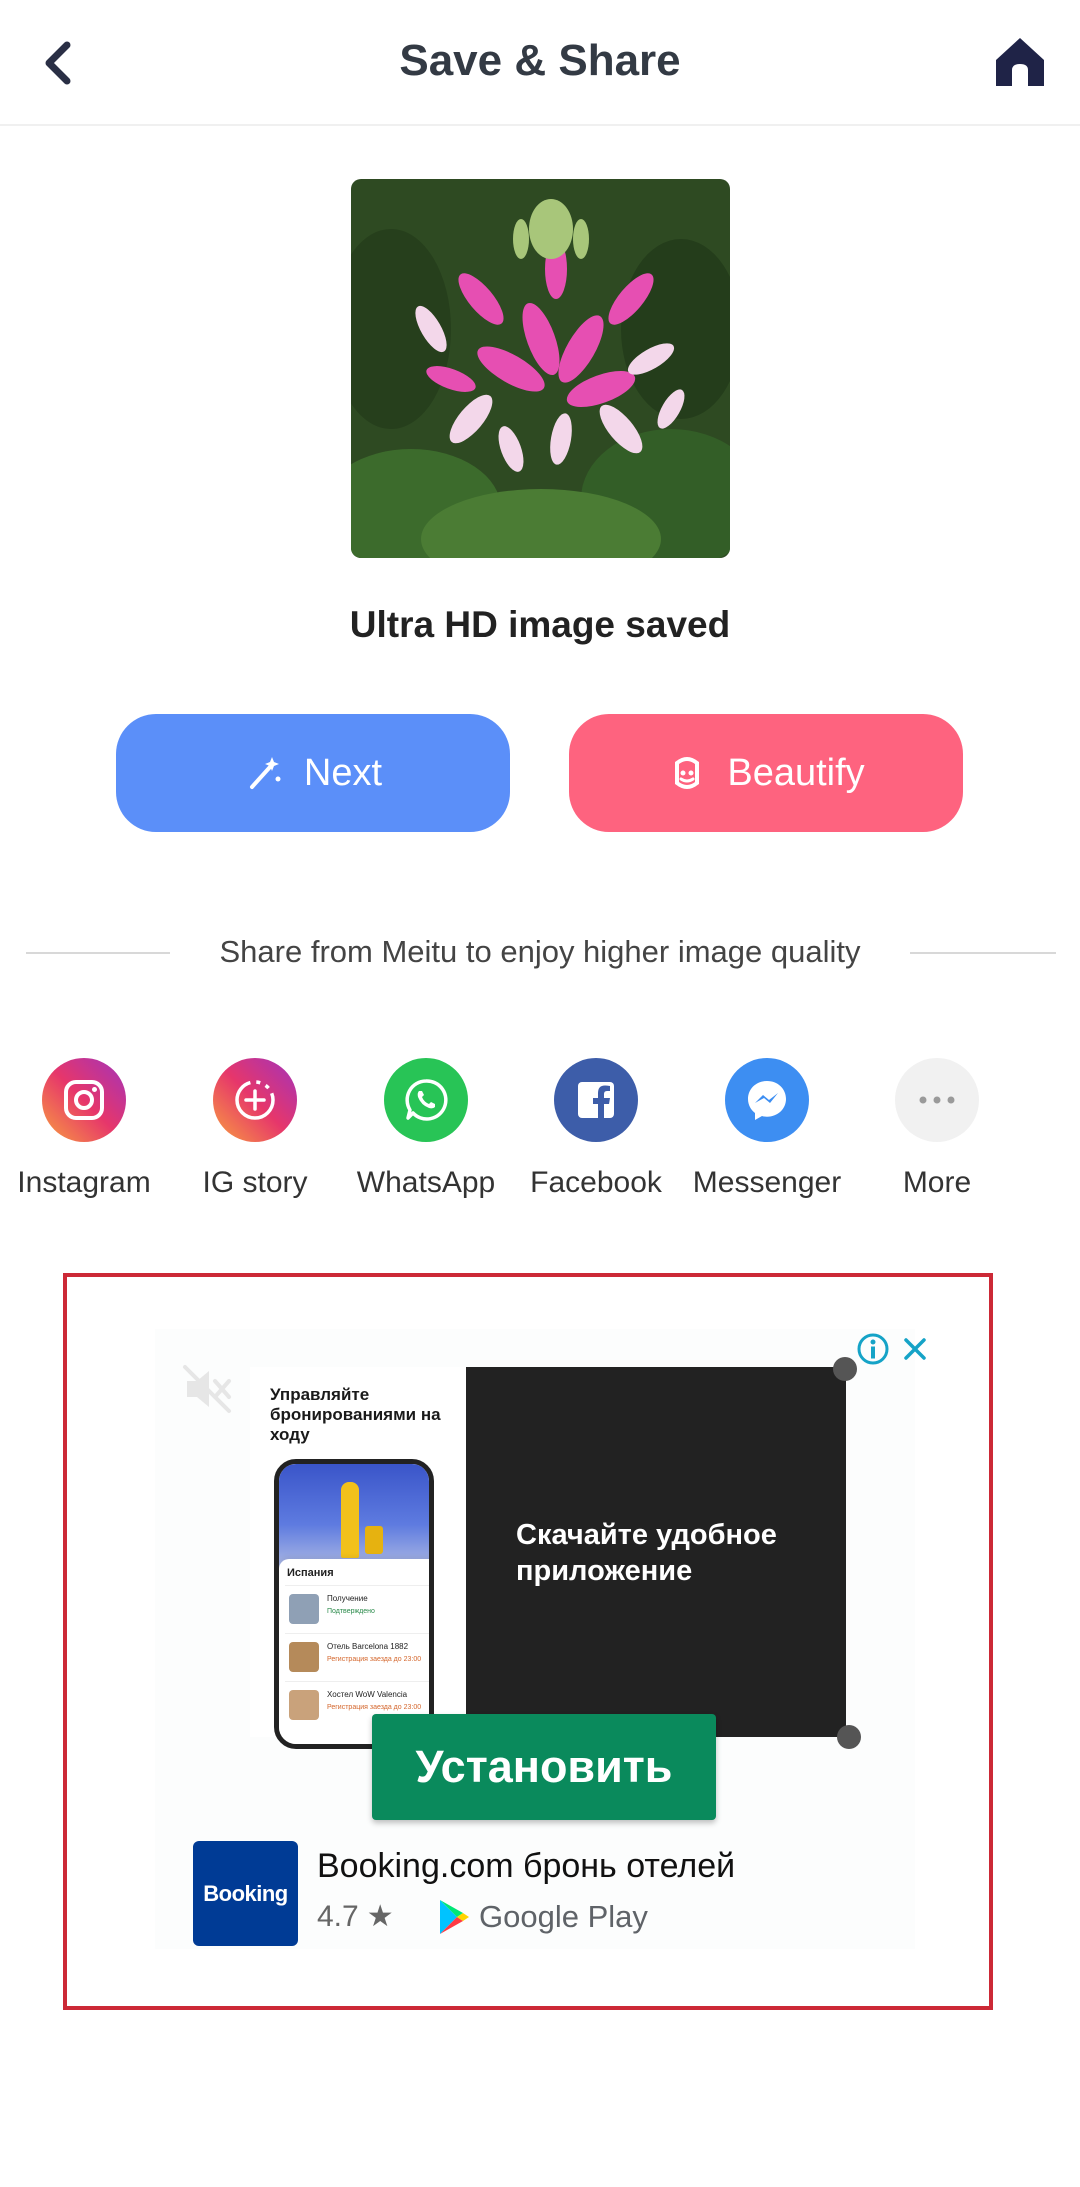 Image resolution: width=1080 pixels, height=2187 pixels. I want to click on home-button, so click(1020, 62).